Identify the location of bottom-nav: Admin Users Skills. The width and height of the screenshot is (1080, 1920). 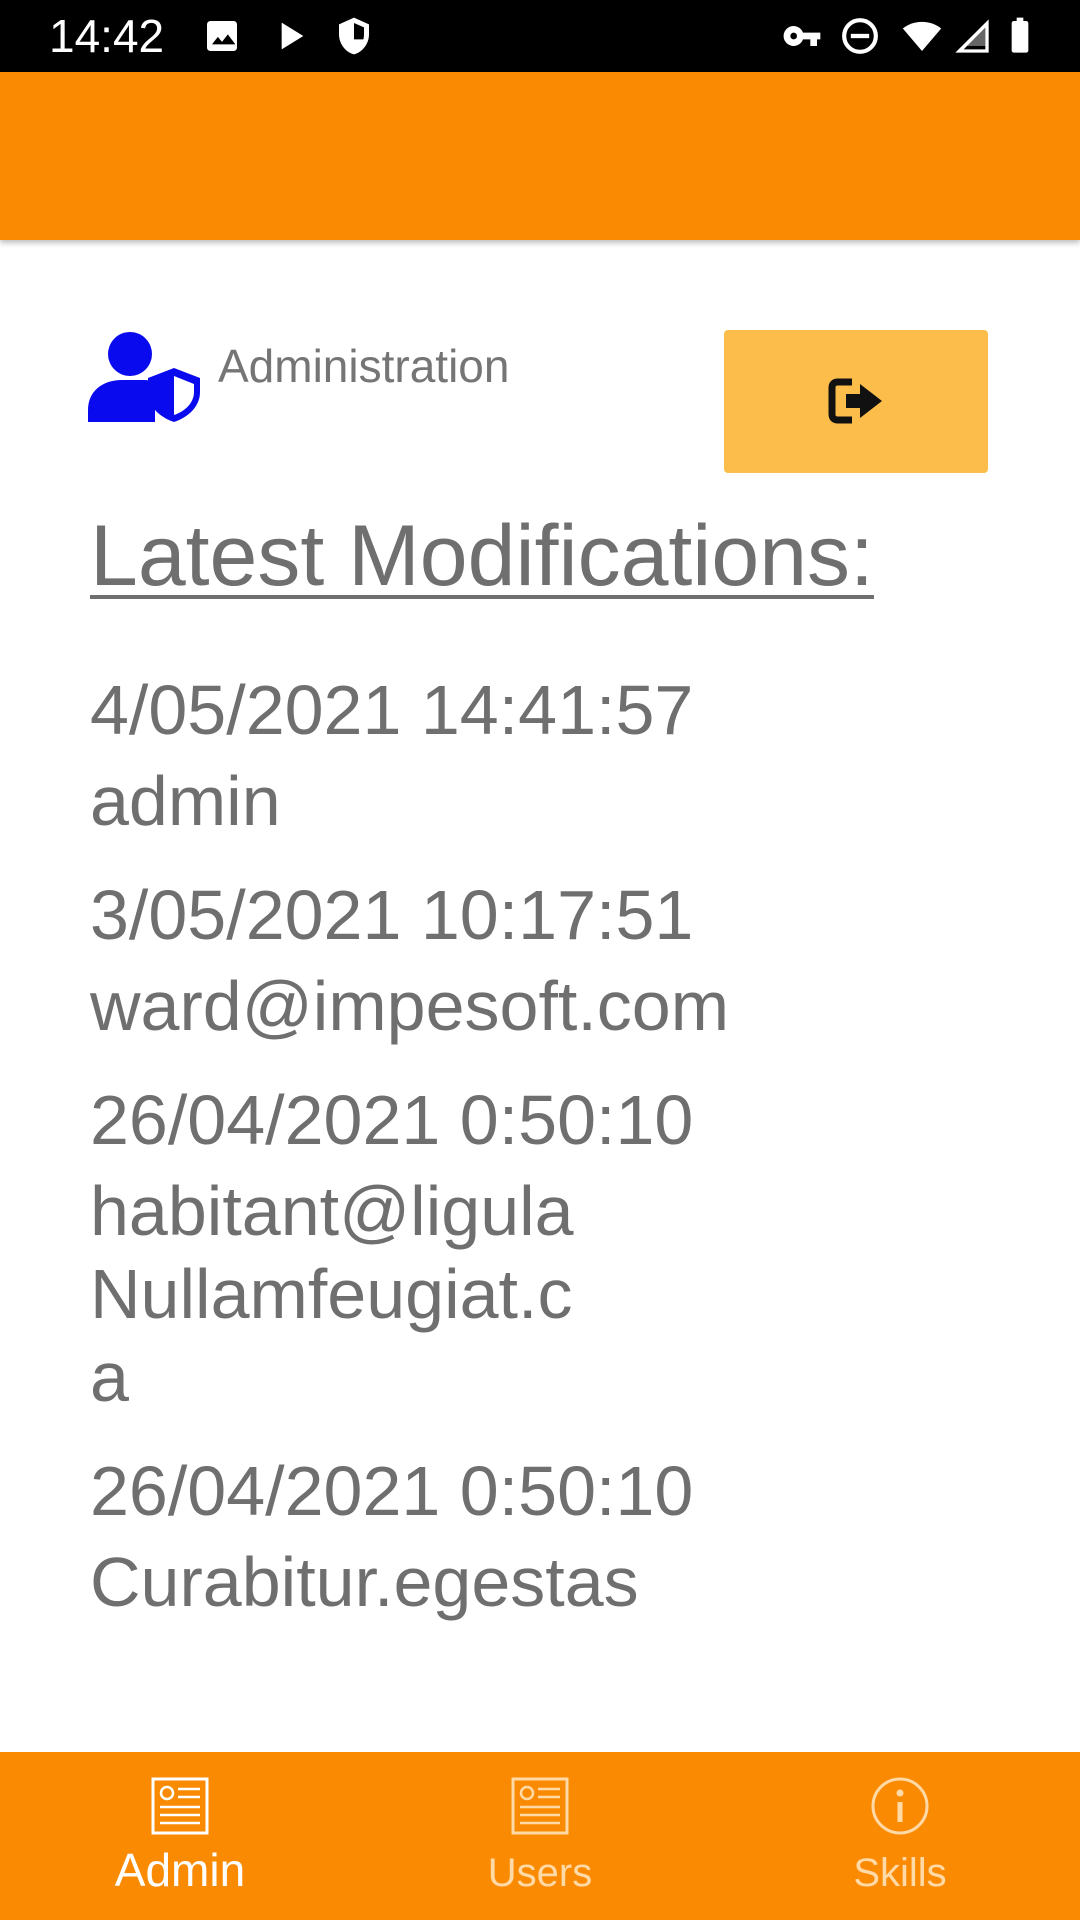
(540, 1836).